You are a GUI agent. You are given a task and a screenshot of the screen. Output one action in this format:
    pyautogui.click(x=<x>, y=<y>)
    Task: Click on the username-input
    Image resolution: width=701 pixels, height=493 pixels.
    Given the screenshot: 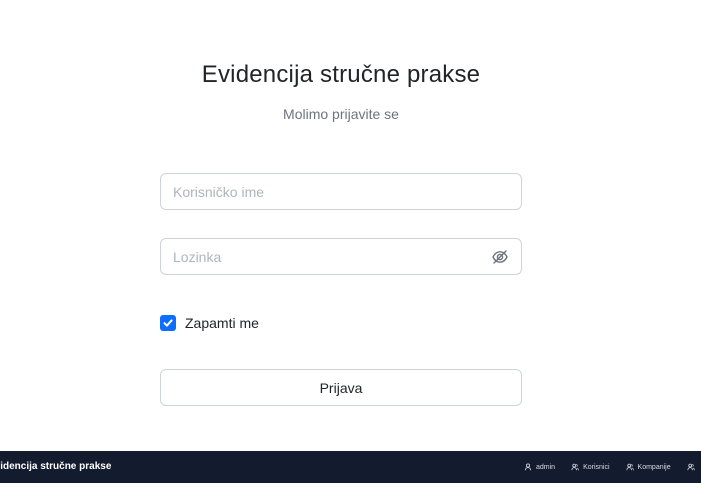 What is the action you would take?
    pyautogui.click(x=341, y=191)
    